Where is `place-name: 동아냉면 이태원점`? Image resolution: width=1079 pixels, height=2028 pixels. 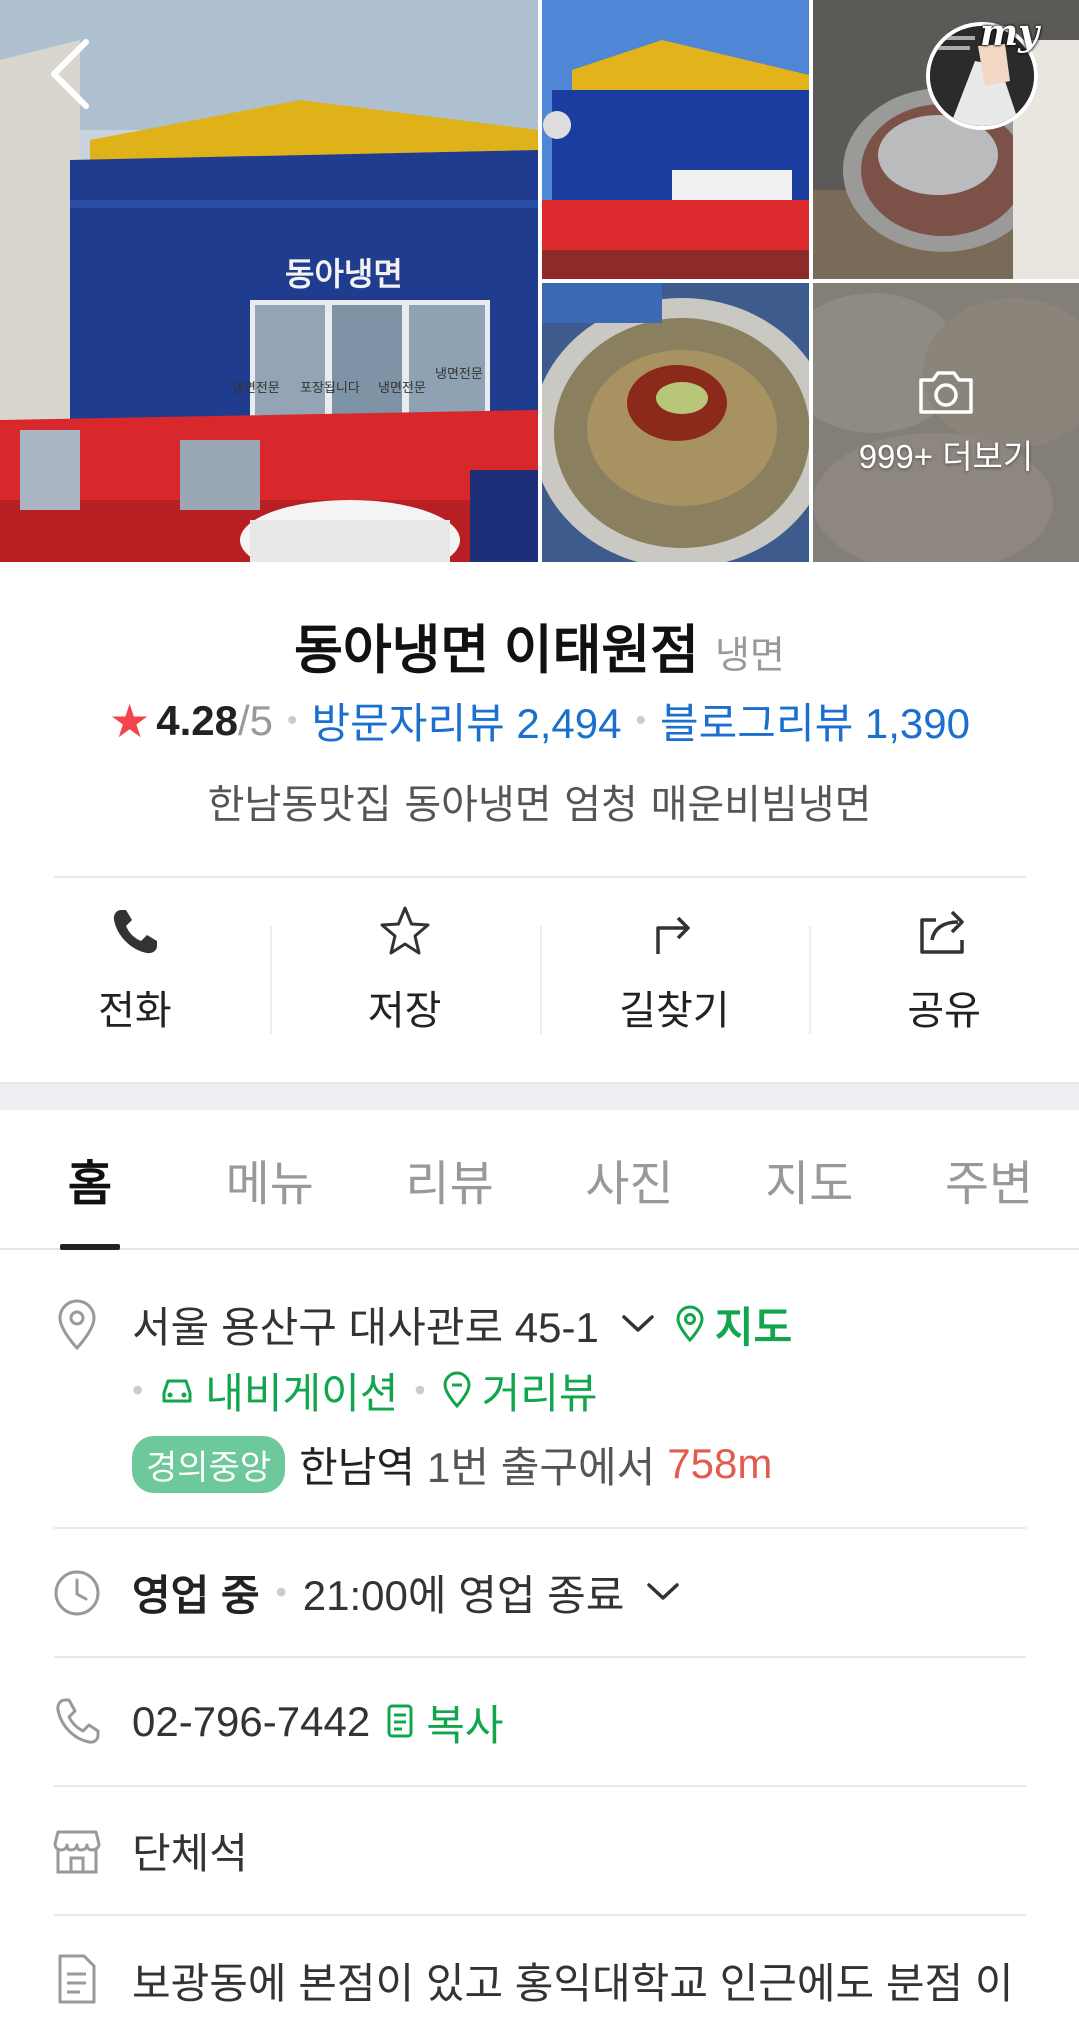
place-name: 동아냉면 이태원점 is located at coordinates (496, 650).